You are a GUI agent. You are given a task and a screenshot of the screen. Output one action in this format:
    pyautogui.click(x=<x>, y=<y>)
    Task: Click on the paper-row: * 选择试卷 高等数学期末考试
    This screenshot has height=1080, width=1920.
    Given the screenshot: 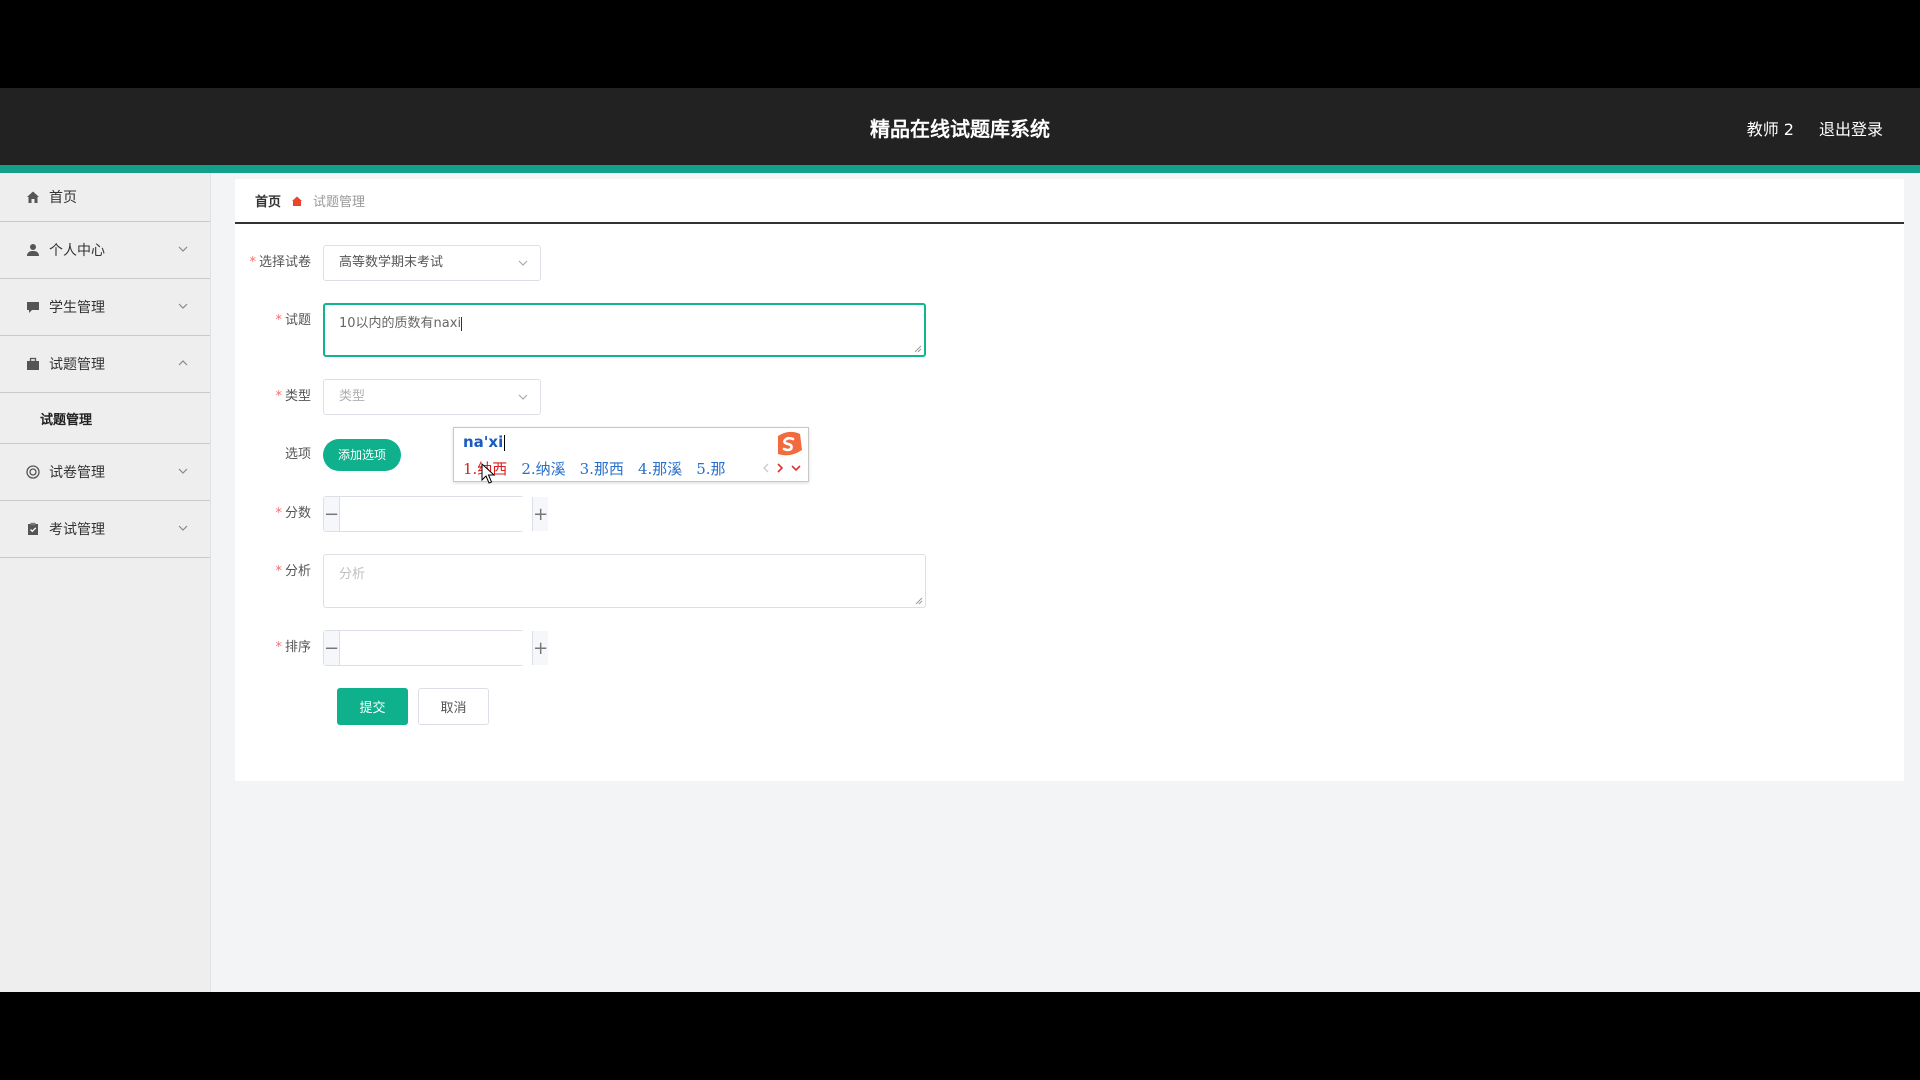 What is the action you would take?
    pyautogui.click(x=388, y=263)
    